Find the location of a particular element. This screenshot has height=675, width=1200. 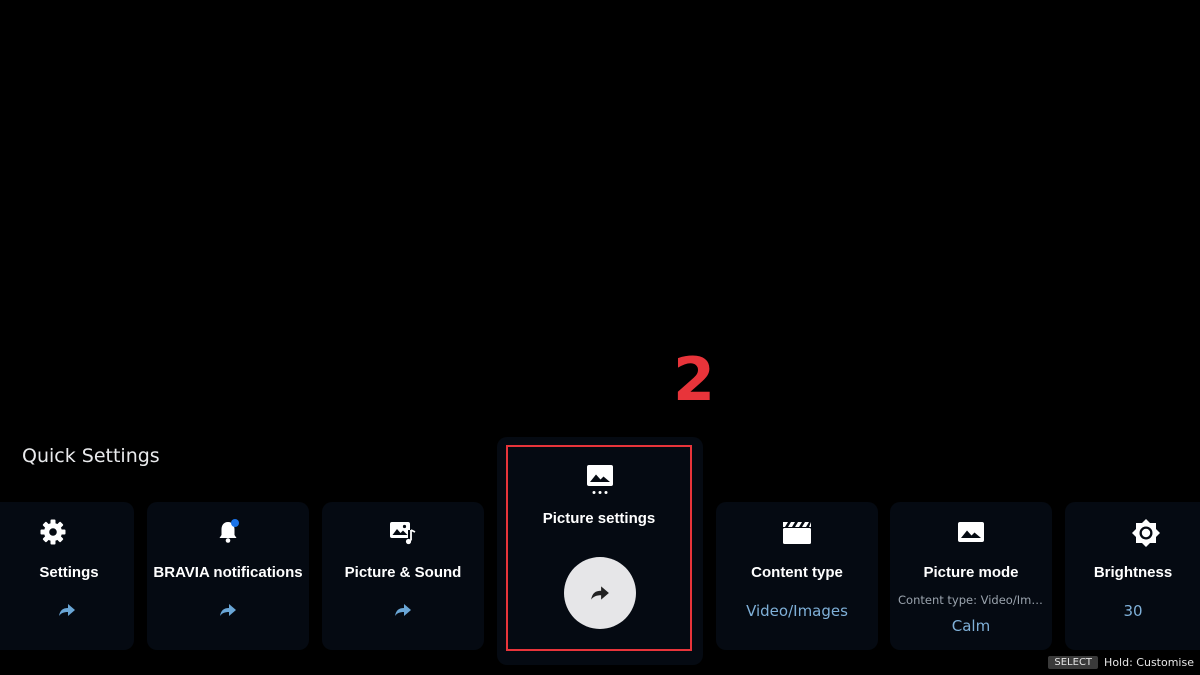

tile-label: Settings is located at coordinates (69, 572).